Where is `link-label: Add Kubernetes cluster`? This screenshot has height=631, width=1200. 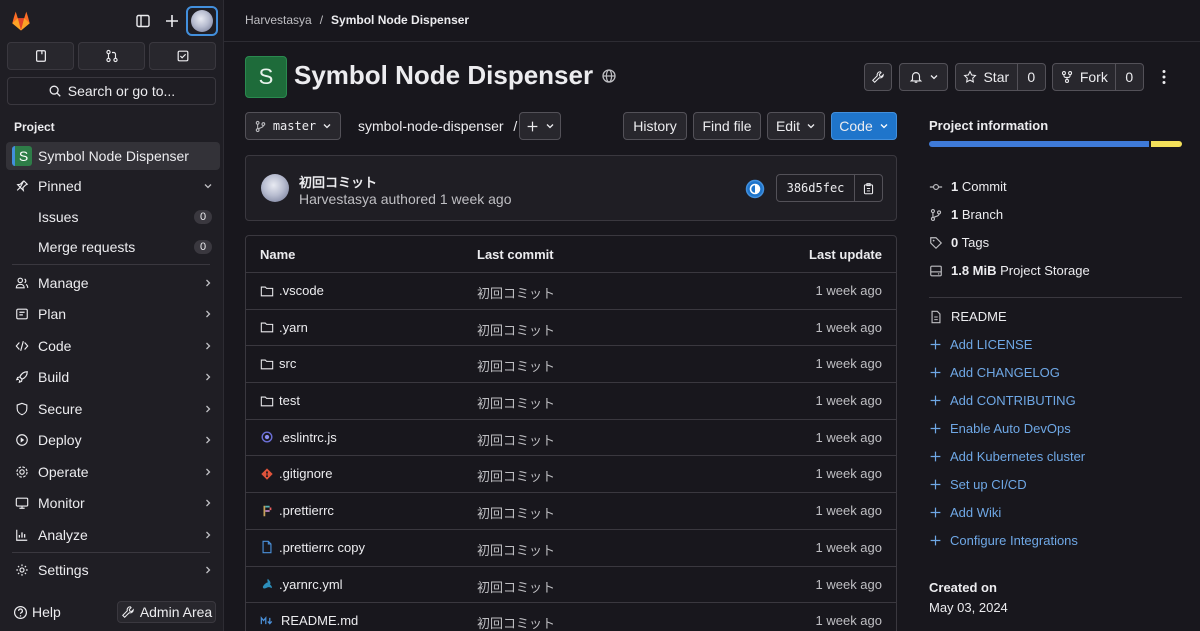 link-label: Add Kubernetes cluster is located at coordinates (1018, 456).